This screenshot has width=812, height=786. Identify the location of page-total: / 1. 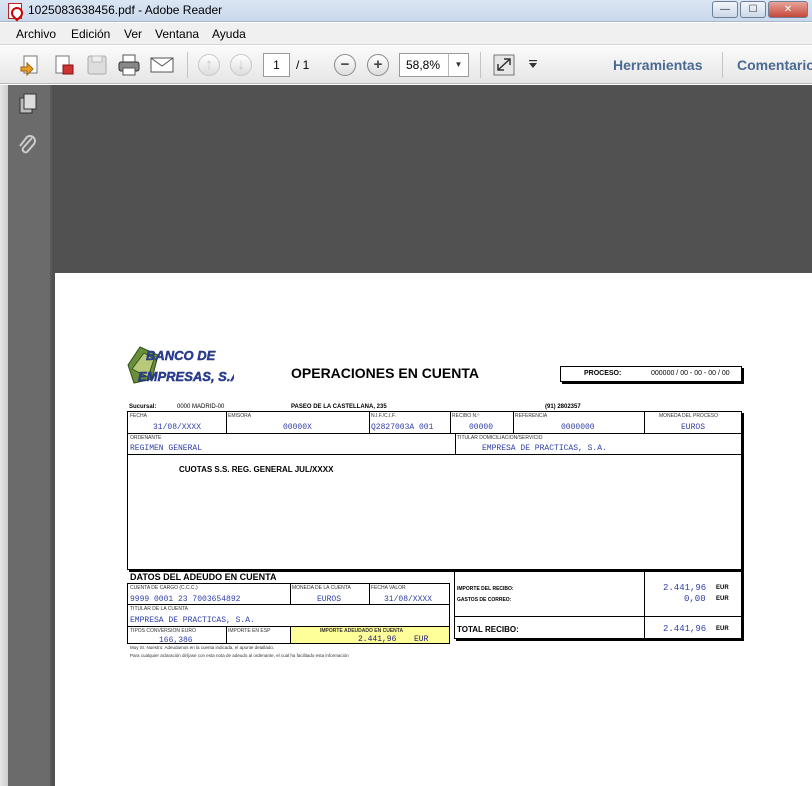
(303, 65).